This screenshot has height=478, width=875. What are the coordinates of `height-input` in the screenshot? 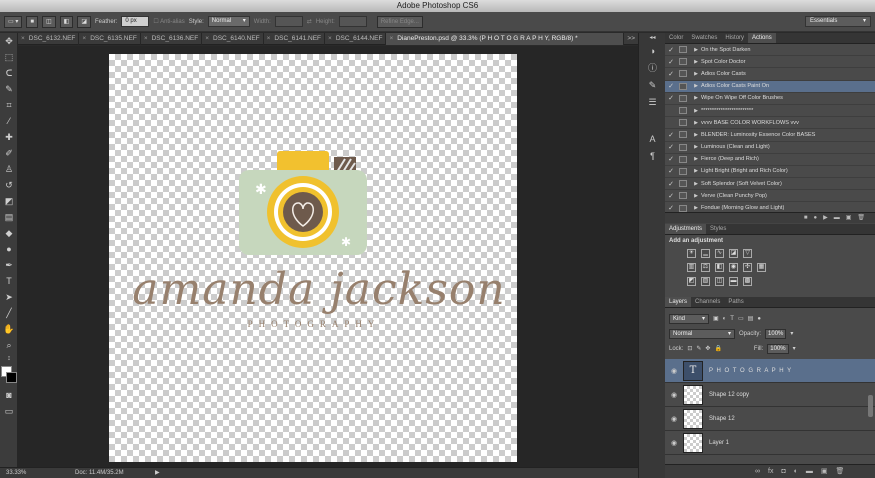 It's located at (352, 21).